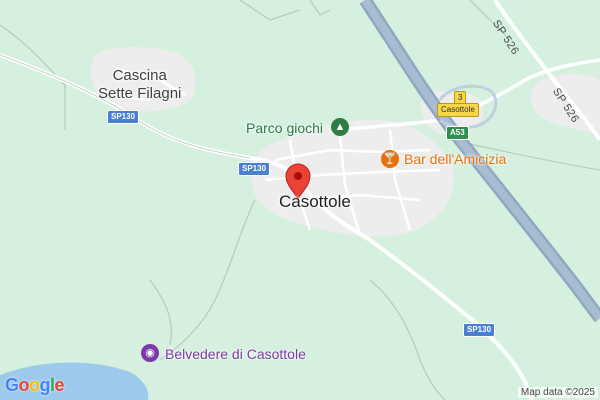 Image resolution: width=600 pixels, height=400 pixels. Describe the element at coordinates (457, 133) in the screenshot. I see `road-shield-a53: A53` at that location.